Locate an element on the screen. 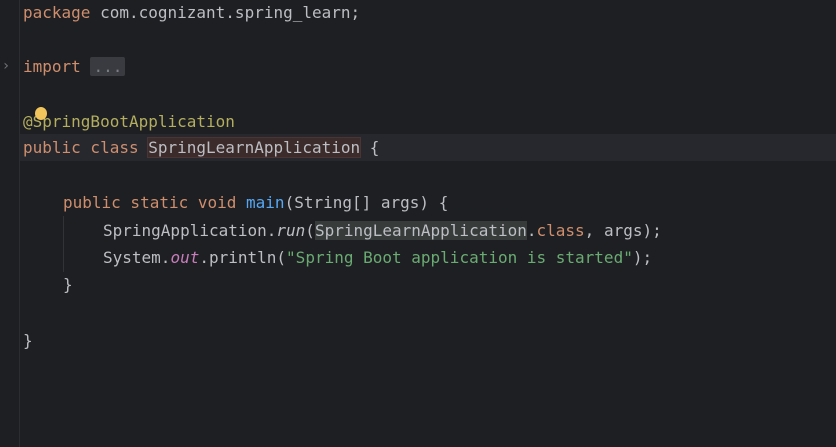 The height and width of the screenshot is (447, 836). code-line-main-decl: public static void main(String[] args) { is located at coordinates (255, 202).